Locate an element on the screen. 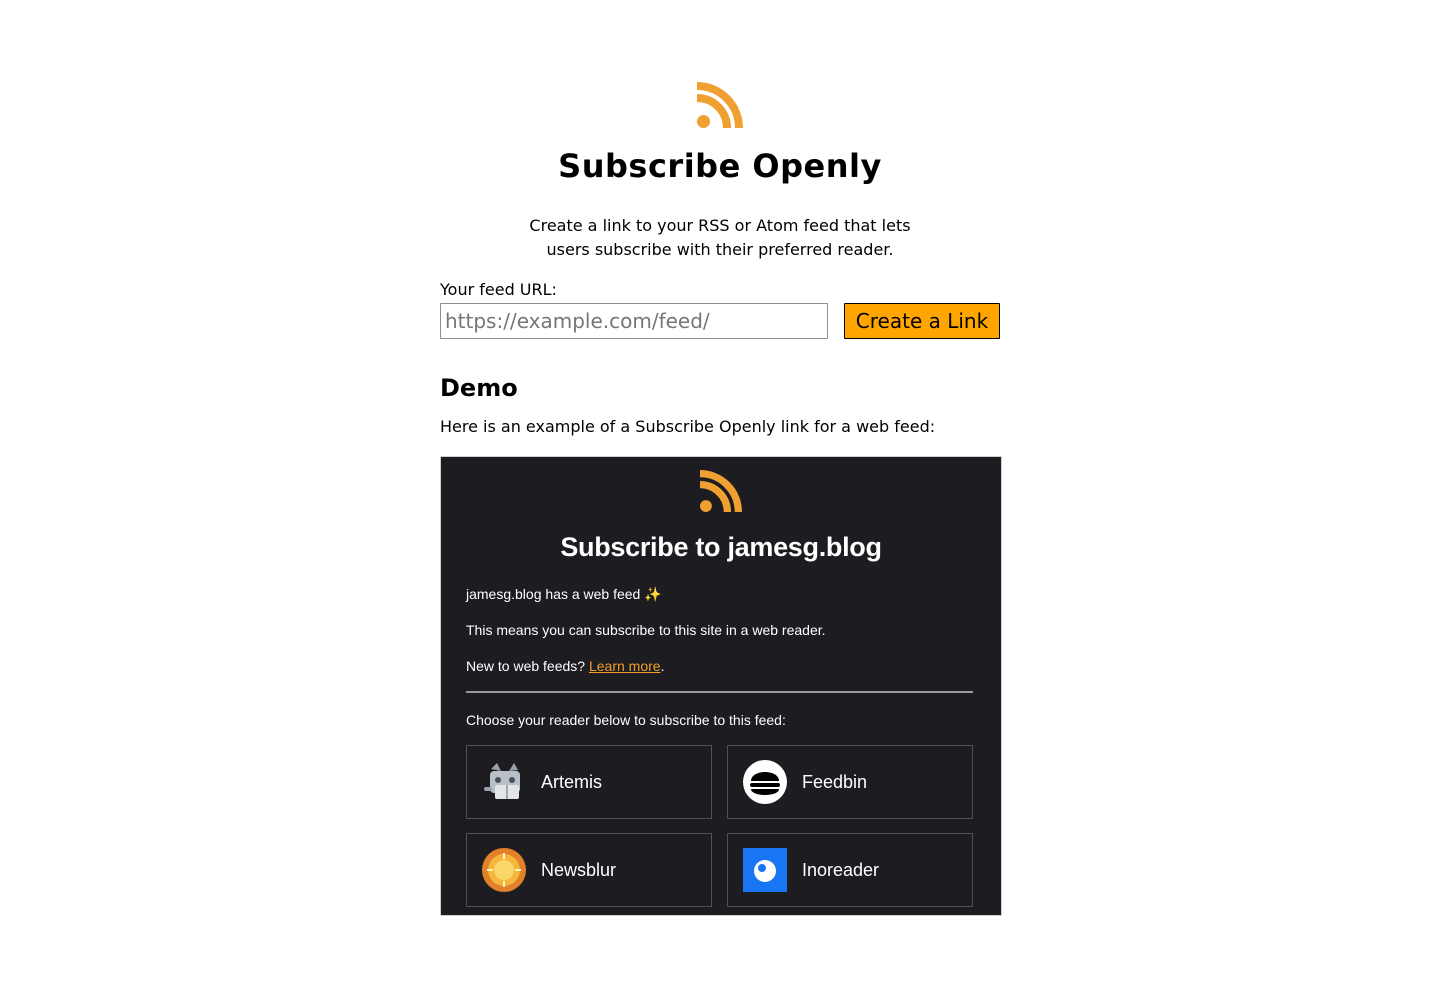 Image resolution: width=1440 pixels, height=982 pixels. feed-url-input is located at coordinates (634, 321).